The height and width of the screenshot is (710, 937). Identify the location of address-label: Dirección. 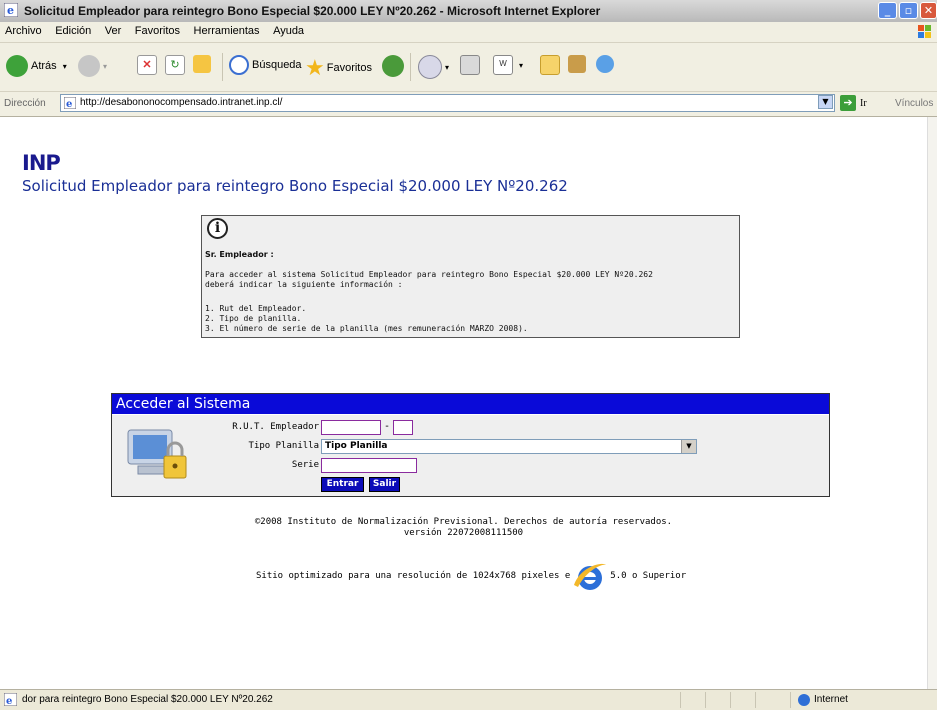
(25, 103).